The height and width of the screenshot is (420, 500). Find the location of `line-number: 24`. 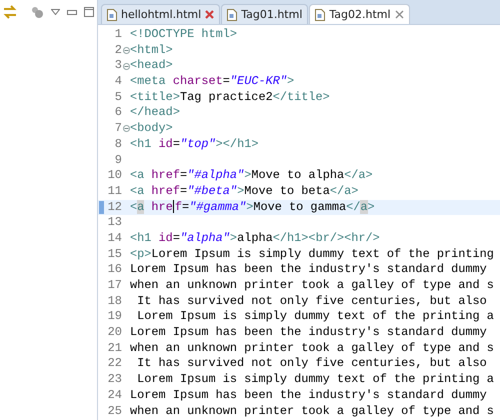

line-number: 24 is located at coordinates (115, 396).